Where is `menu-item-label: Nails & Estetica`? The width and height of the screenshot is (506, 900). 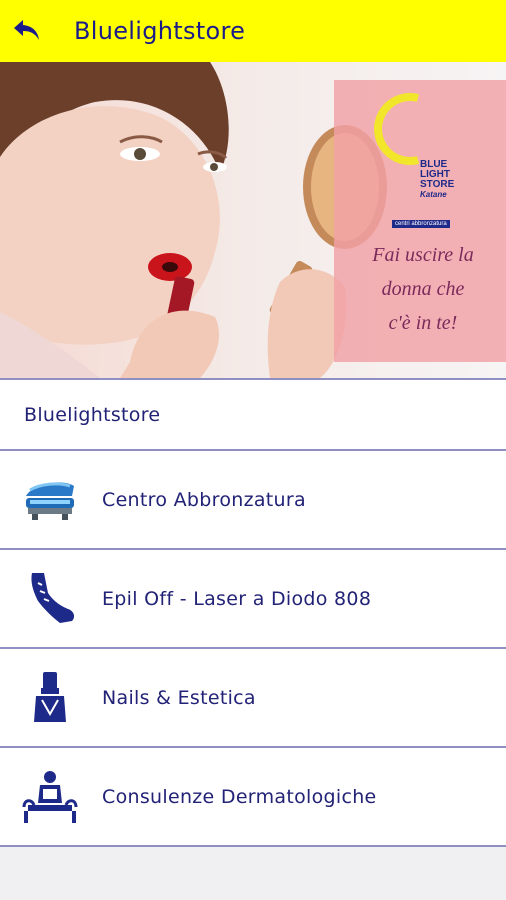 menu-item-label: Nails & Estetica is located at coordinates (179, 697).